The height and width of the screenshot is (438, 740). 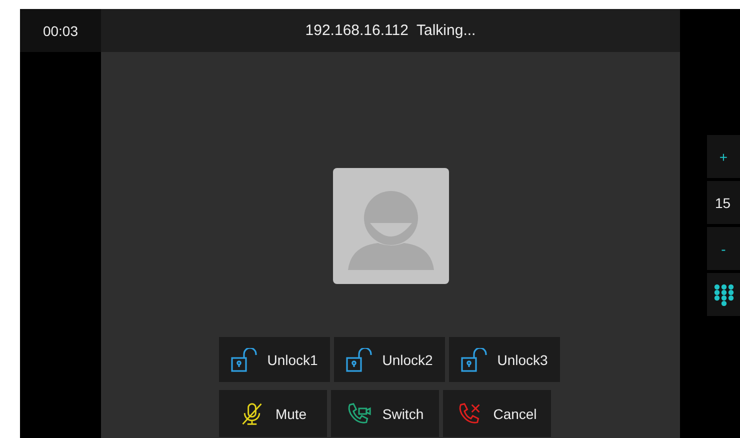 What do you see at coordinates (723, 156) in the screenshot?
I see `volume-up-button: +` at bounding box center [723, 156].